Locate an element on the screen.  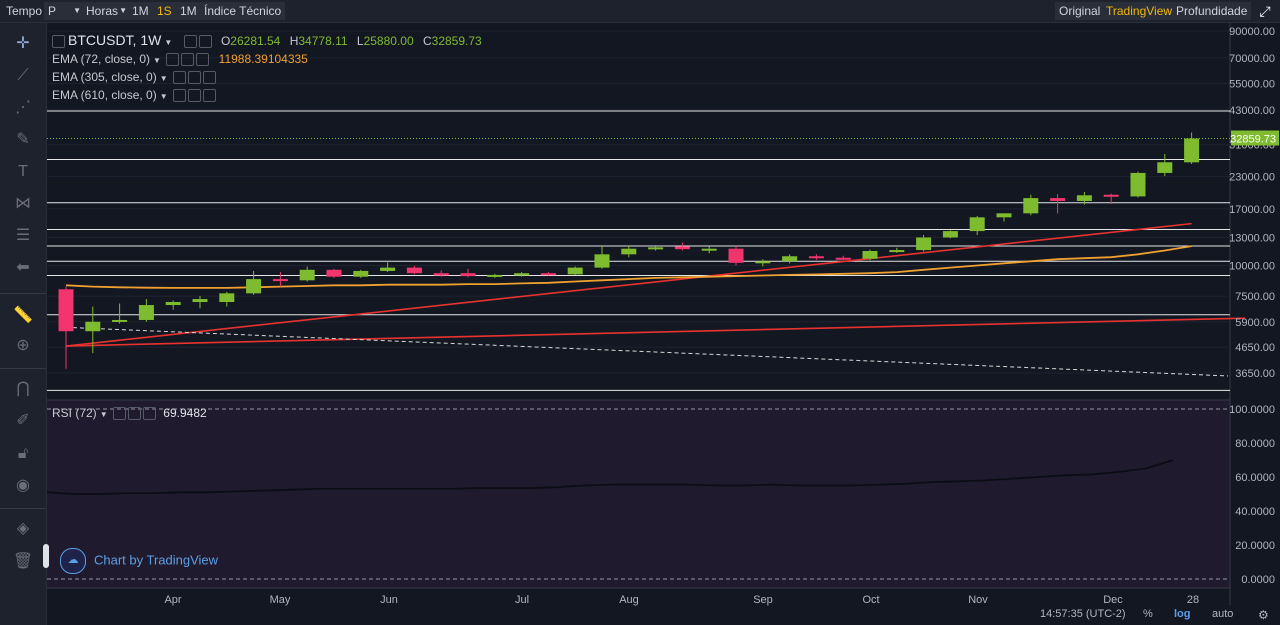
ema72-label: EMA (72, close, 0) is located at coordinates (101, 59).